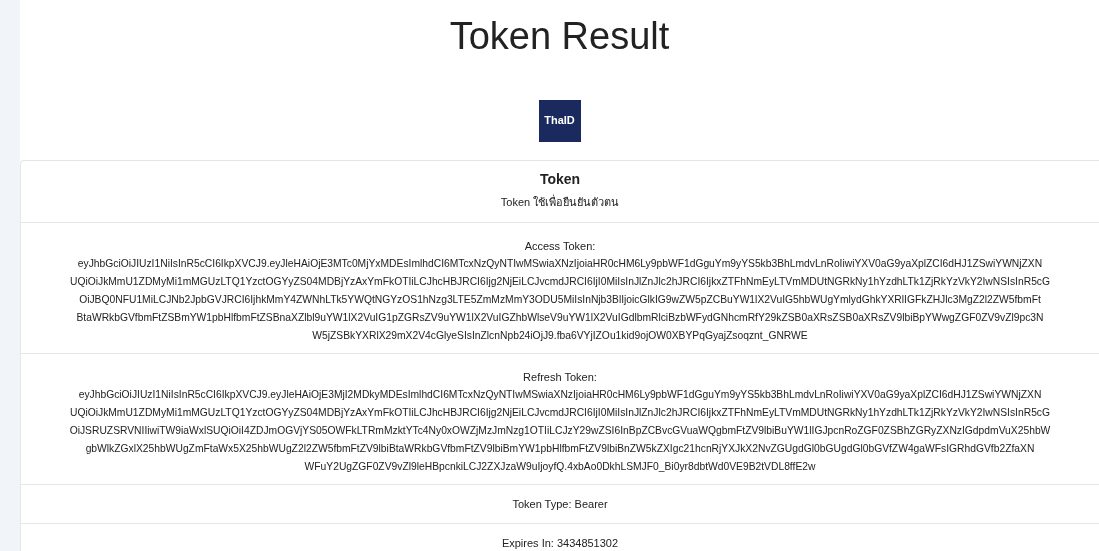  What do you see at coordinates (560, 431) in the screenshot?
I see `token-text-line: OiJSRUZSRVNIIiwiTW9iaWxlSUQiOiI4ZDJmOGVjYS05OWFkLTRmMzktYTc4Ny0xOWZjMzJmNzg1OTIiLCJzY29wZSI6InBpZCBvcGVuaWQgbmFtZV9lbiBuYW1lIGJpcnRoZGF0ZSBhZGRyZXNzIGdpdmVuX25hbW` at bounding box center [560, 431].